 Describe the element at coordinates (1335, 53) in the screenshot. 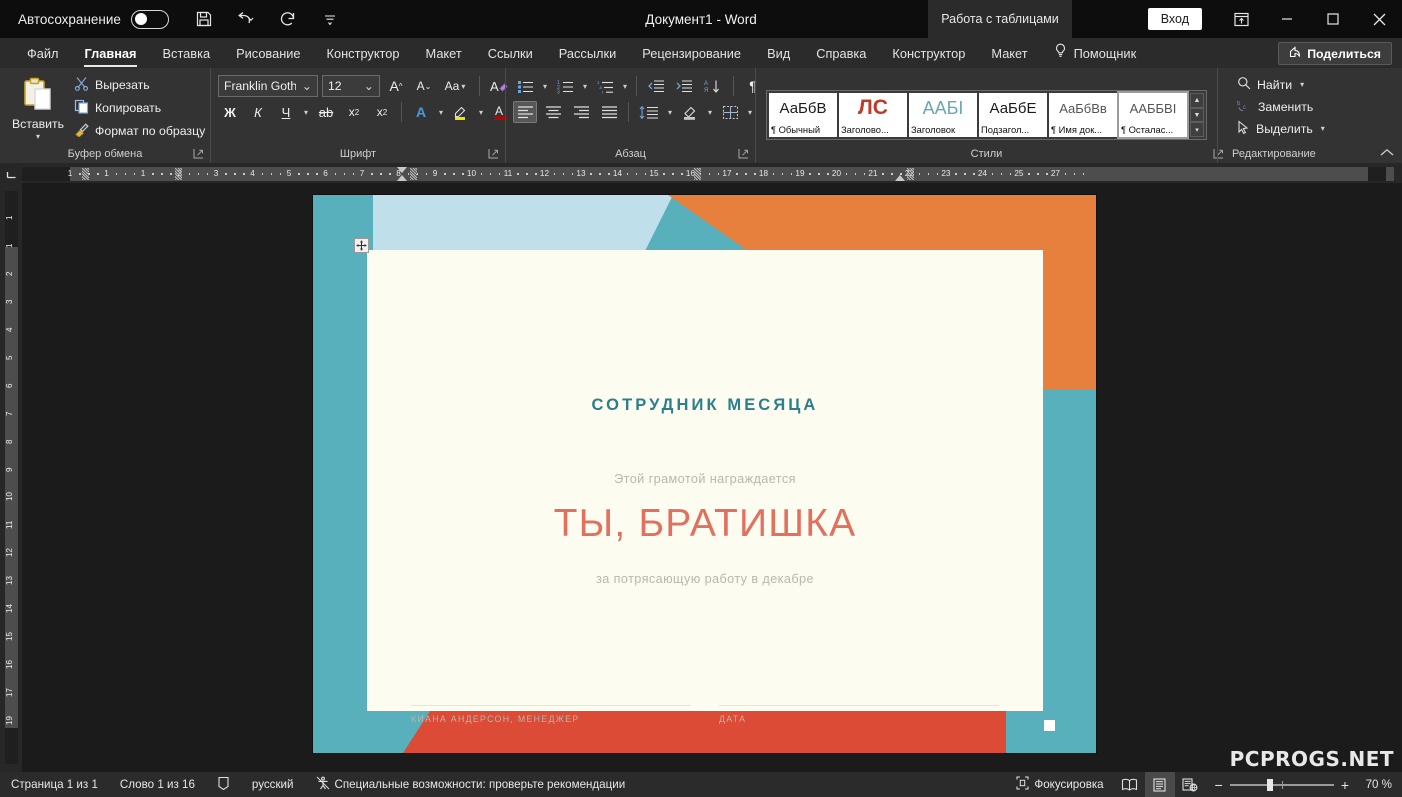

I see `share-button: Поделиться` at that location.